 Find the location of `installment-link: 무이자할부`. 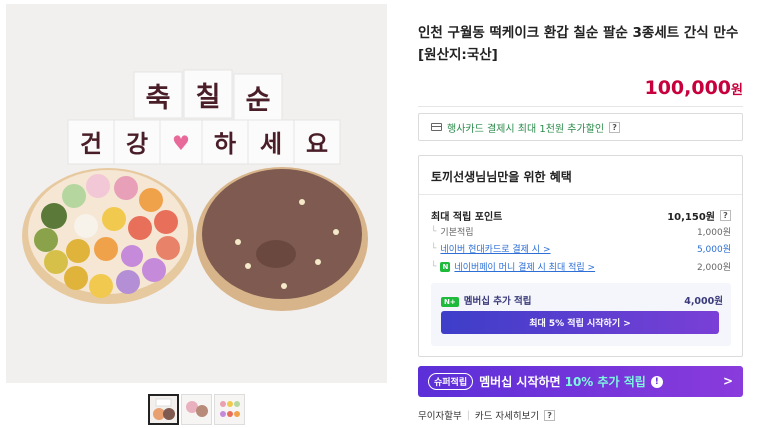

installment-link: 무이자할부 is located at coordinates (440, 415).